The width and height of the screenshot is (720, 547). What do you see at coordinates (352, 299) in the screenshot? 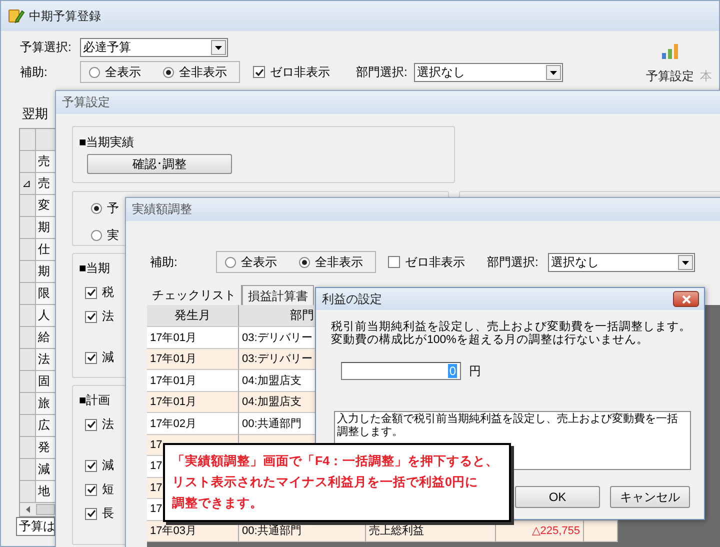
I see `window-title: 利益の設定` at bounding box center [352, 299].